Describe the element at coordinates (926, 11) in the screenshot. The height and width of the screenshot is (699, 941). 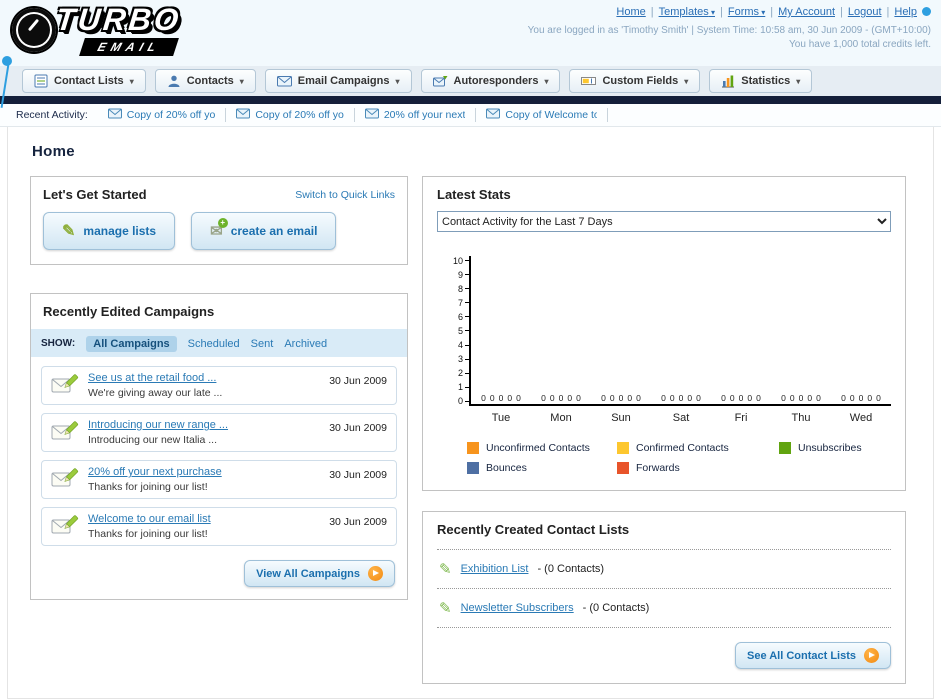
I see `blue-dot-icon` at that location.